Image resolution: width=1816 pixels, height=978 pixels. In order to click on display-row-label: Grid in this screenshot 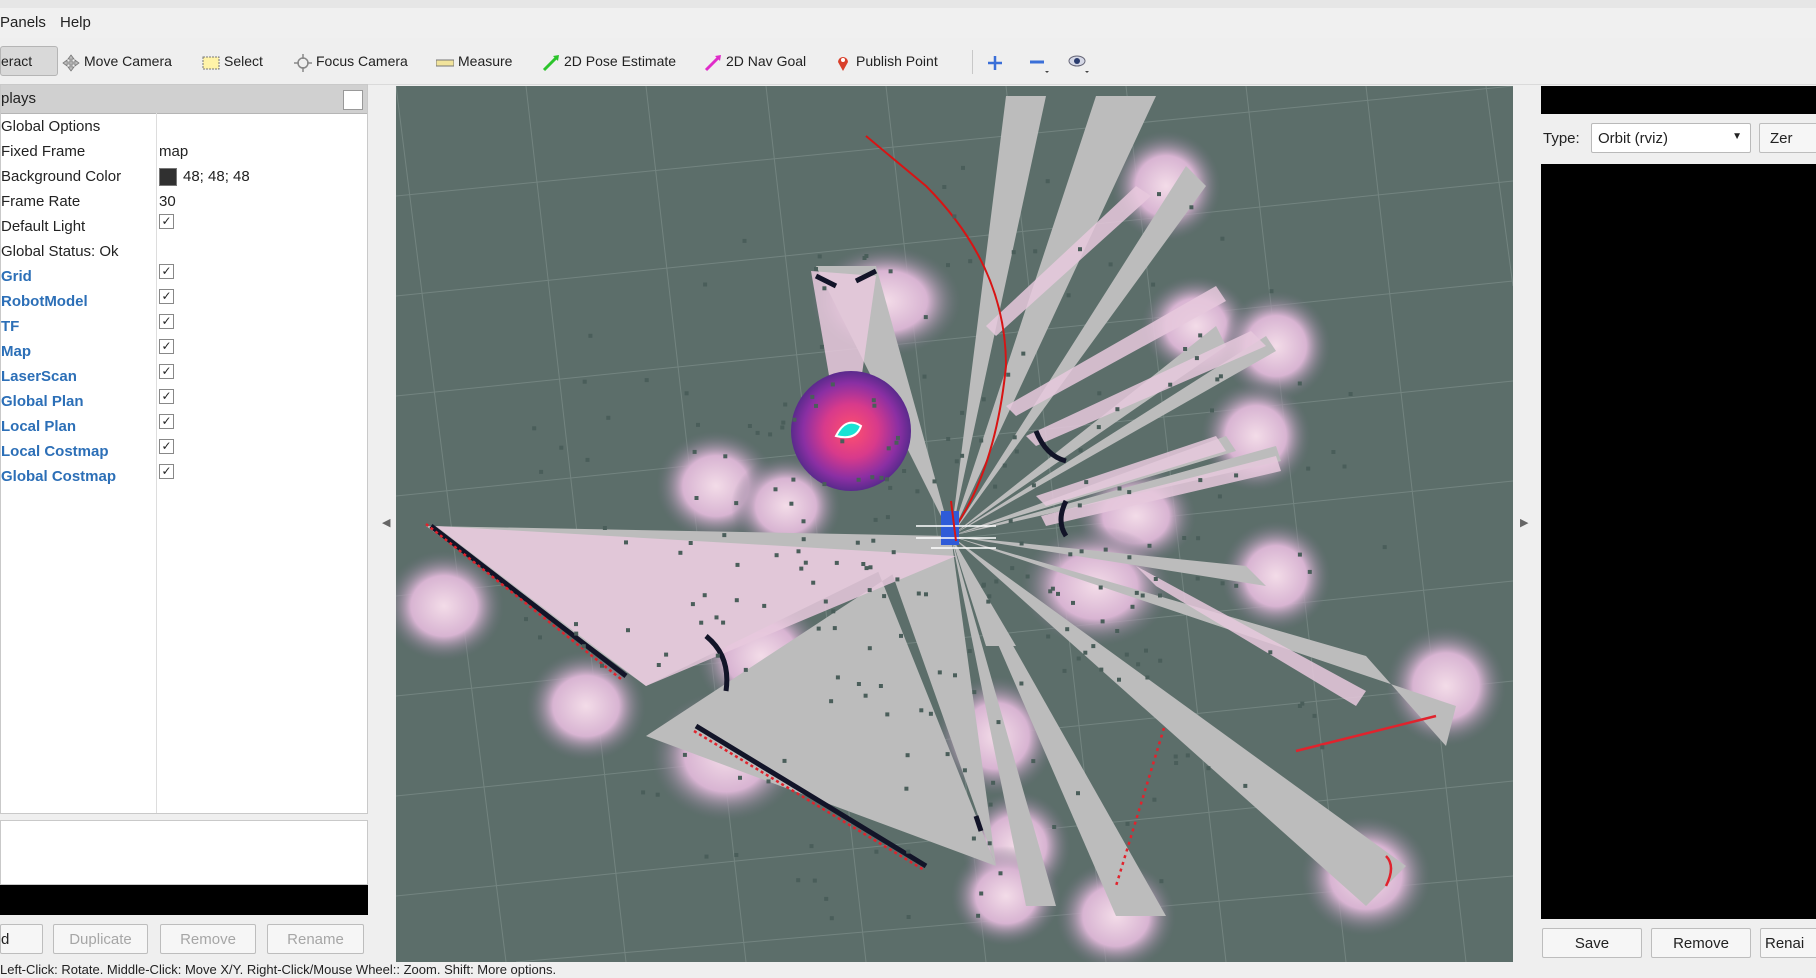, I will do `click(16, 276)`.